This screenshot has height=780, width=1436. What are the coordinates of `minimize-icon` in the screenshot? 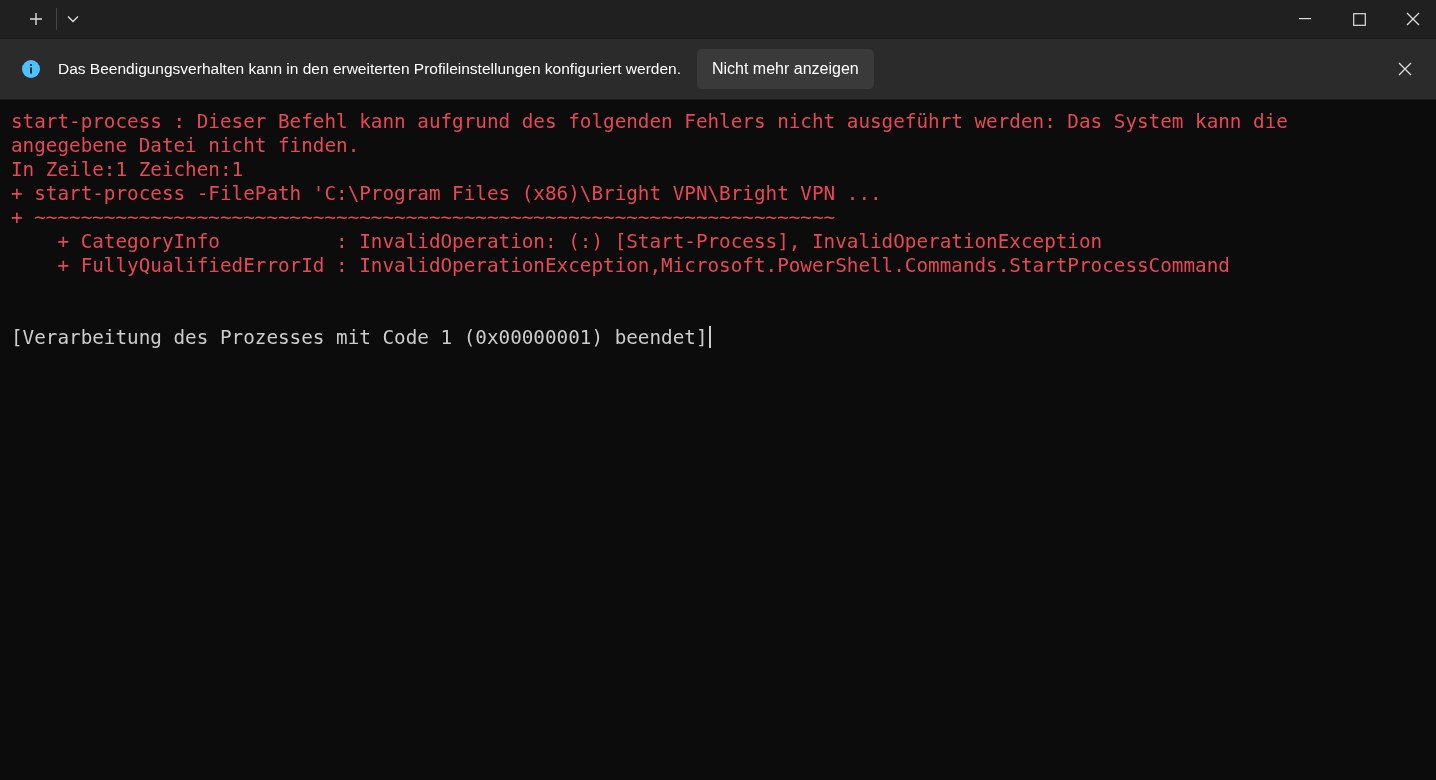 It's located at (1305, 19).